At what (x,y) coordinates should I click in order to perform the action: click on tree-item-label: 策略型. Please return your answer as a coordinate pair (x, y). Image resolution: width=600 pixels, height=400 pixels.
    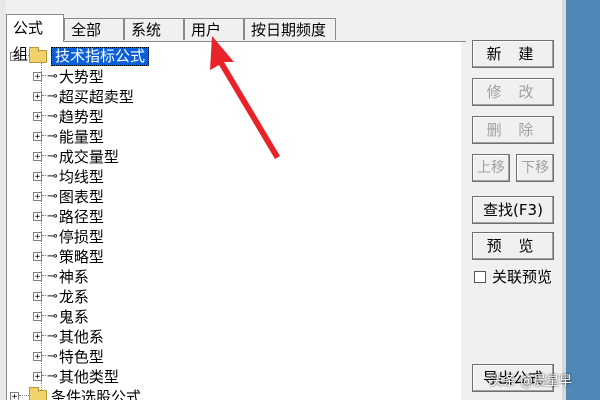
    Looking at the image, I should click on (81, 256).